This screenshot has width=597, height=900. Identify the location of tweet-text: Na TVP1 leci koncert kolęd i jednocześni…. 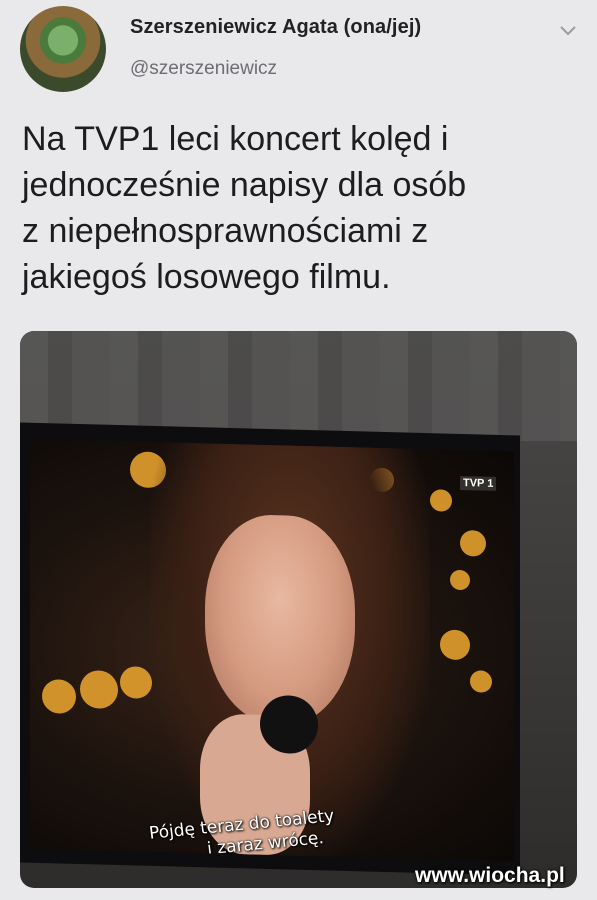
(244, 208).